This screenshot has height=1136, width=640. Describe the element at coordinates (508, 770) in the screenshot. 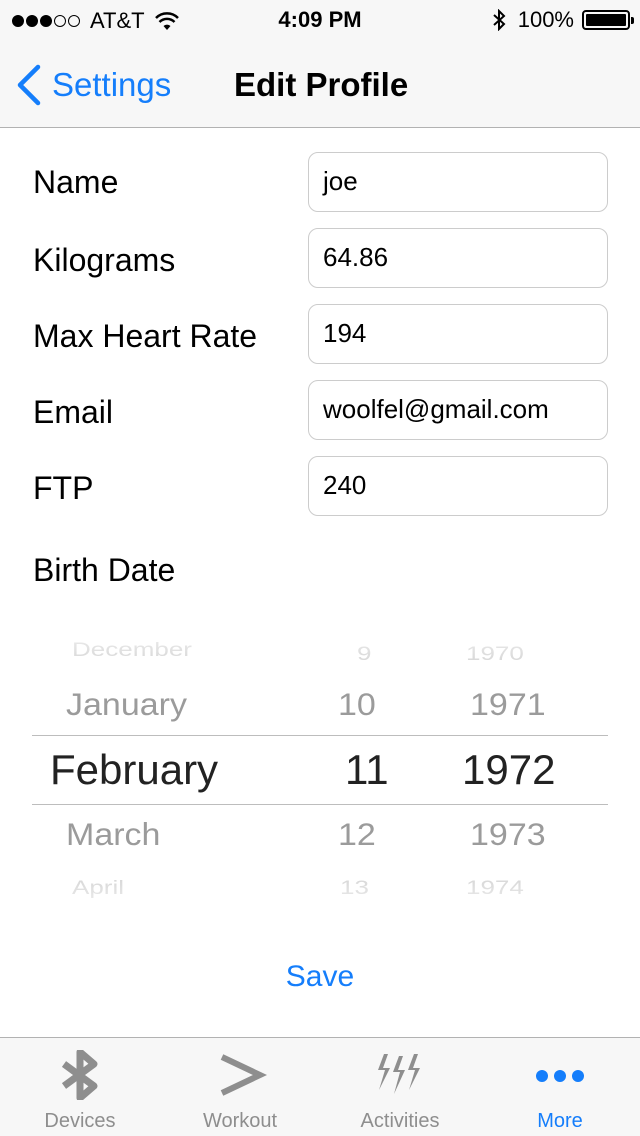

I see `picker-year-selected: 1972` at that location.